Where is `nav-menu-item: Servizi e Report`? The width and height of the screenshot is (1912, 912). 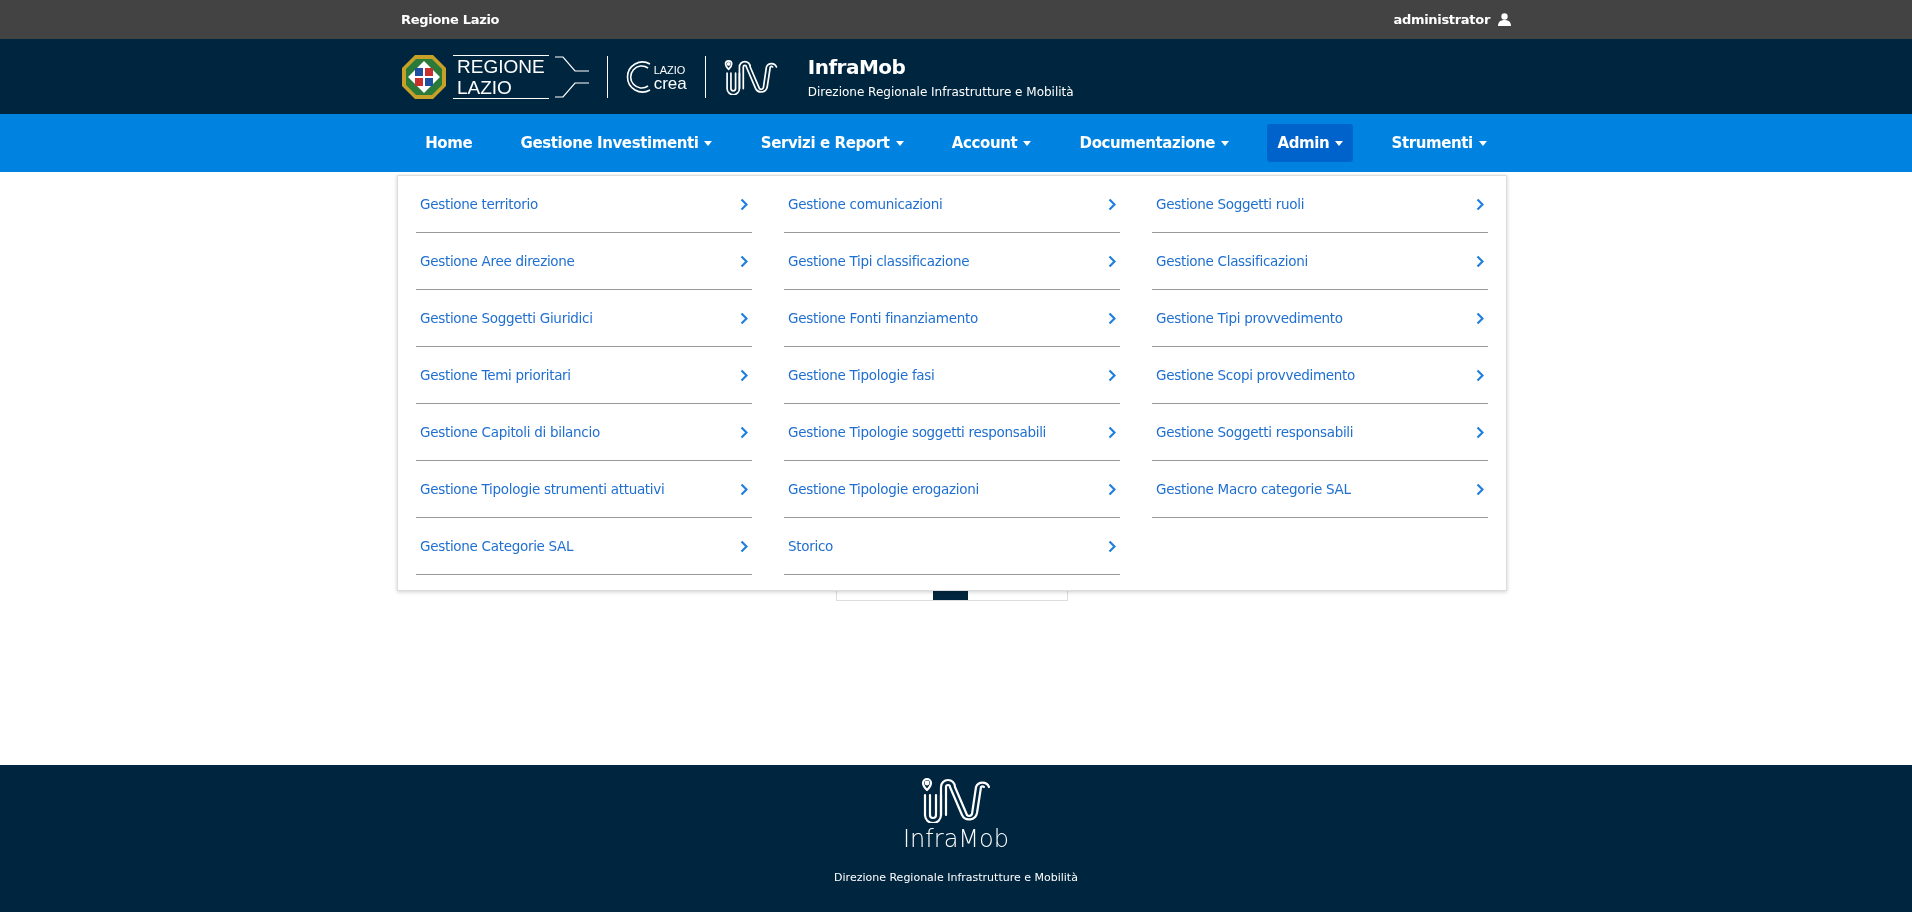 nav-menu-item: Servizi e Report is located at coordinates (832, 143).